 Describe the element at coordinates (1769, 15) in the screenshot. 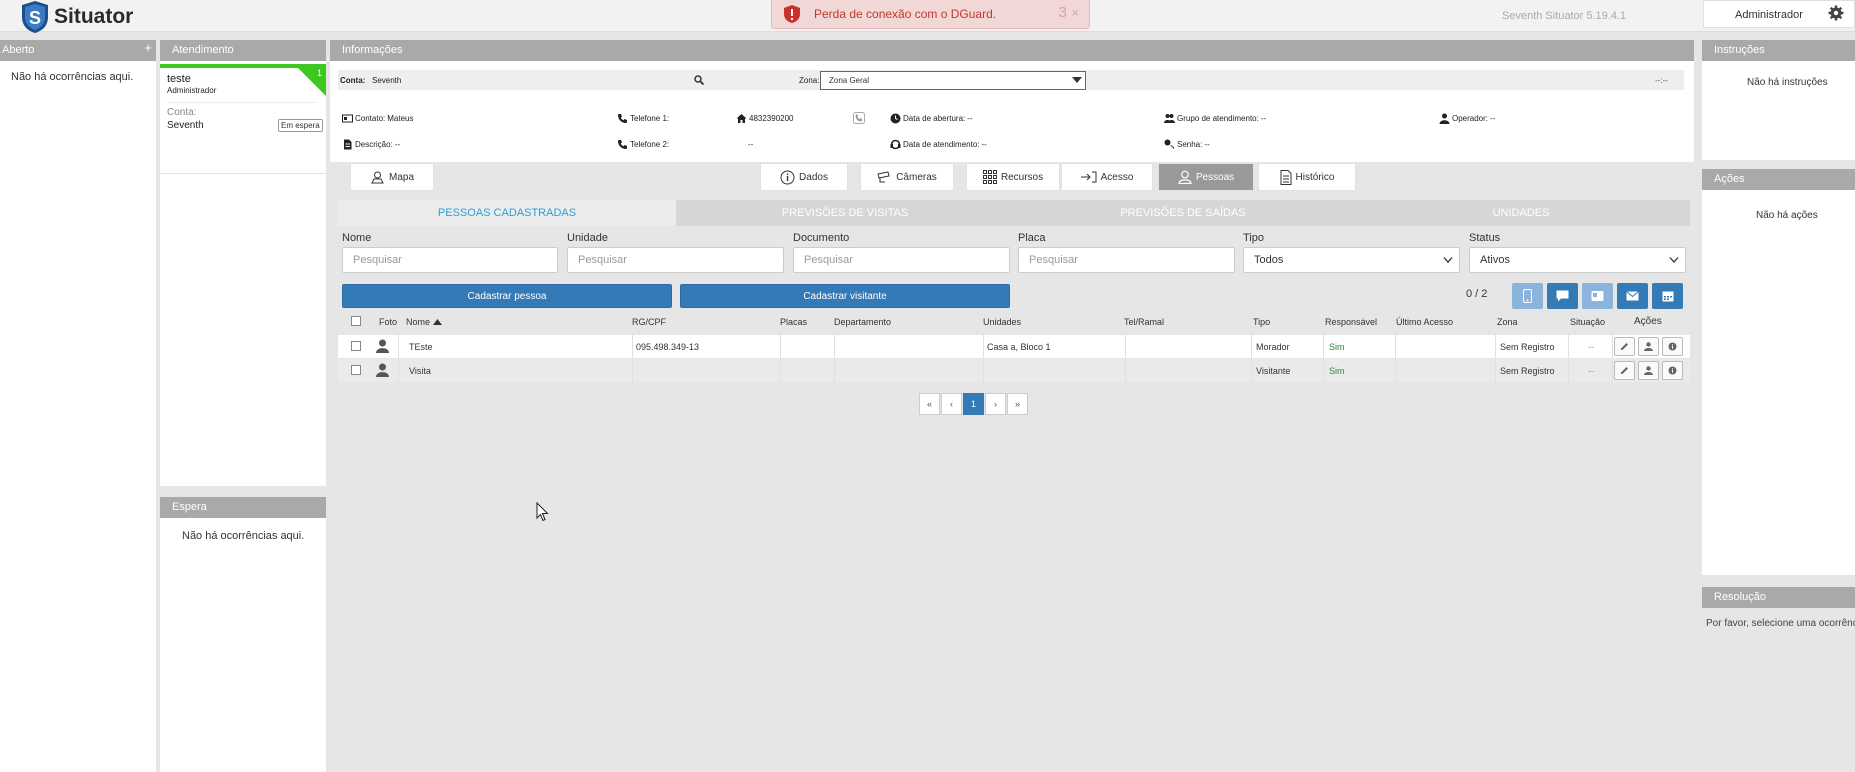

I see `user-name: Administrador` at that location.